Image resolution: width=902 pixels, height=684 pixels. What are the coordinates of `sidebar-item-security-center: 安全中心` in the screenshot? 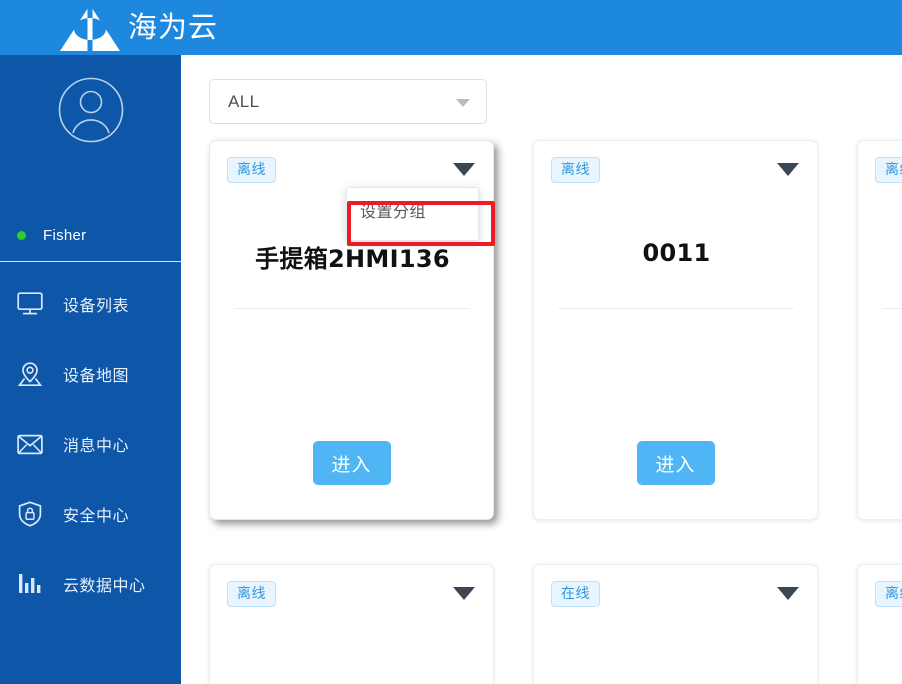 It's located at (90, 514).